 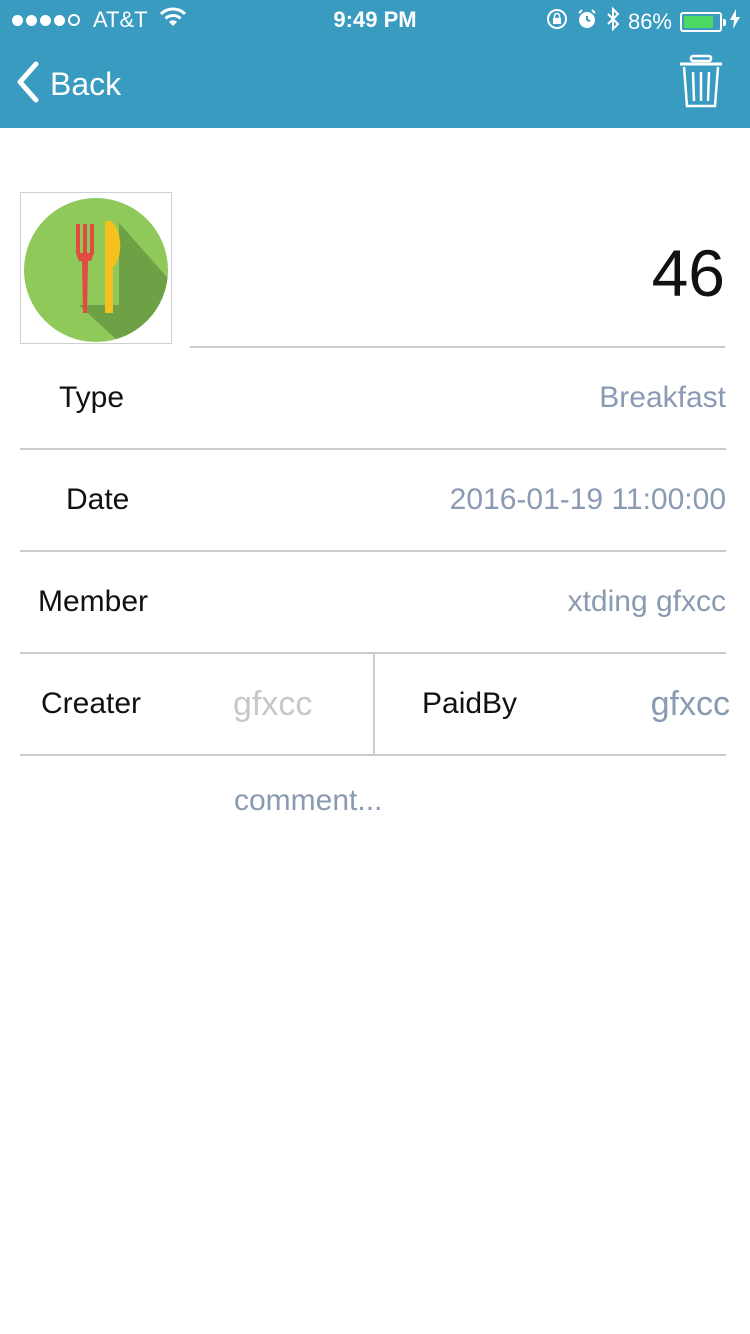 What do you see at coordinates (557, 22) in the screenshot?
I see `rotation-lock-icon` at bounding box center [557, 22].